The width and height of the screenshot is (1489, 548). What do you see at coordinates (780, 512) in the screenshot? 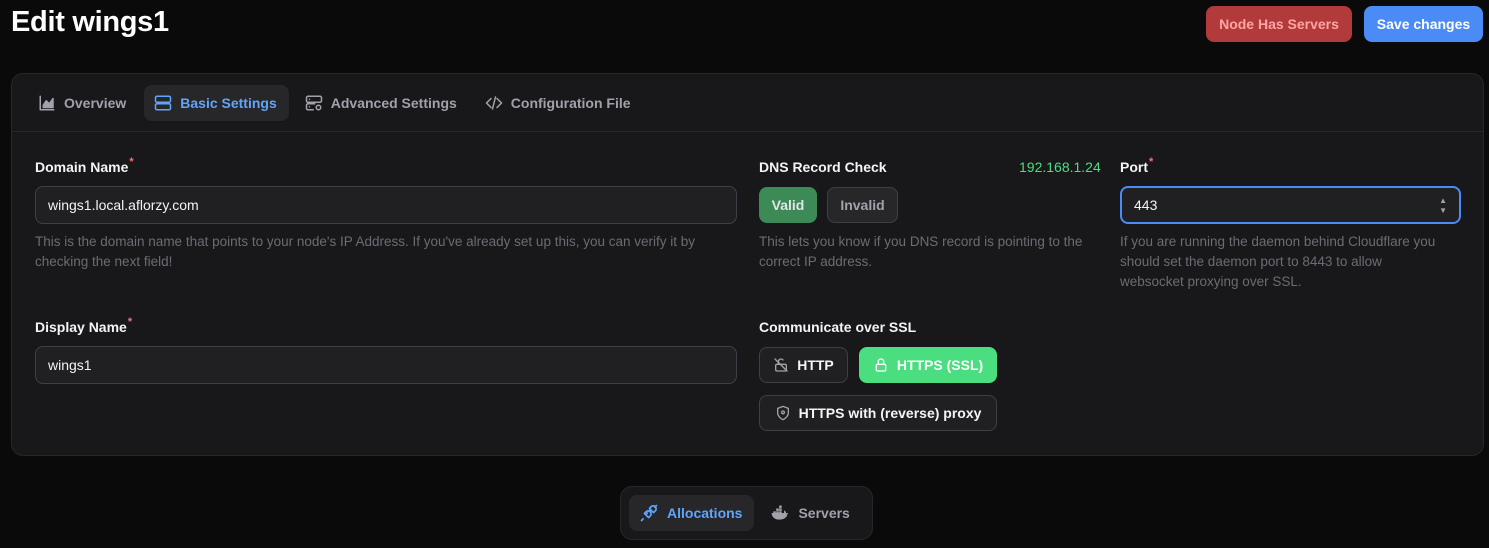
I see `docker-icon` at bounding box center [780, 512].